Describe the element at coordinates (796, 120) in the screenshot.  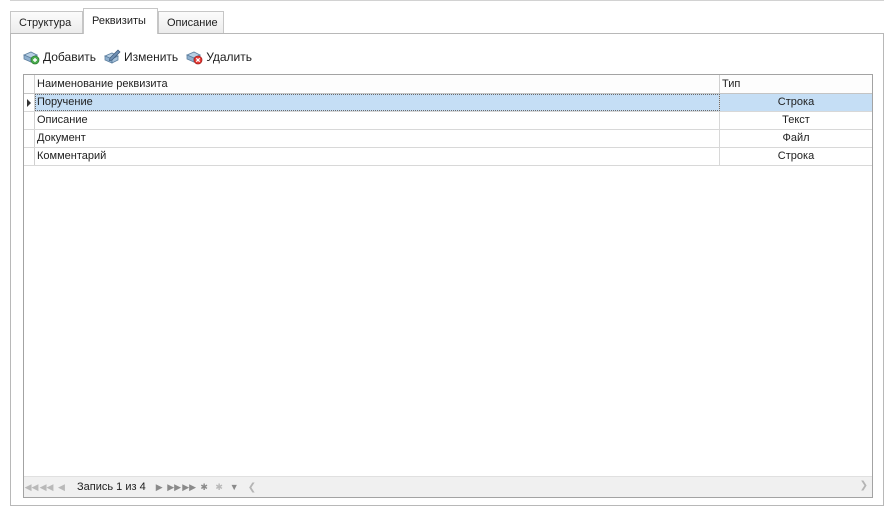
I see `cell-type: Текст` at that location.